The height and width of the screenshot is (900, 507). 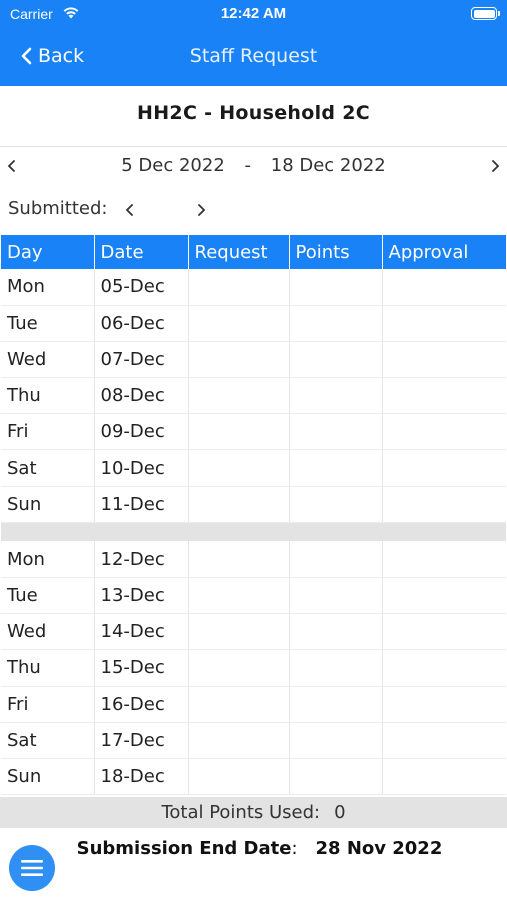 I want to click on menu-button, so click(x=32, y=868).